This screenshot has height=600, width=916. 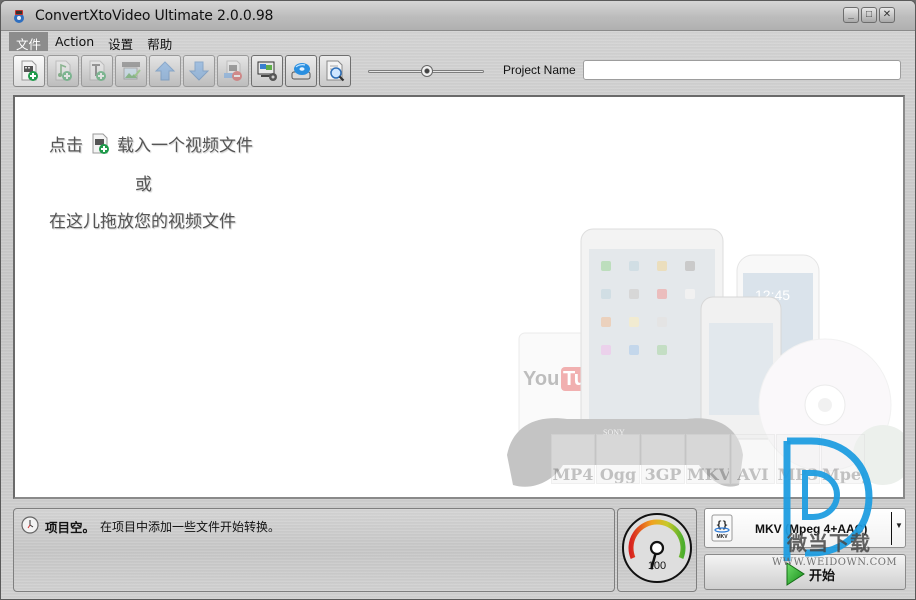 I want to click on maximize-button: □, so click(x=869, y=15).